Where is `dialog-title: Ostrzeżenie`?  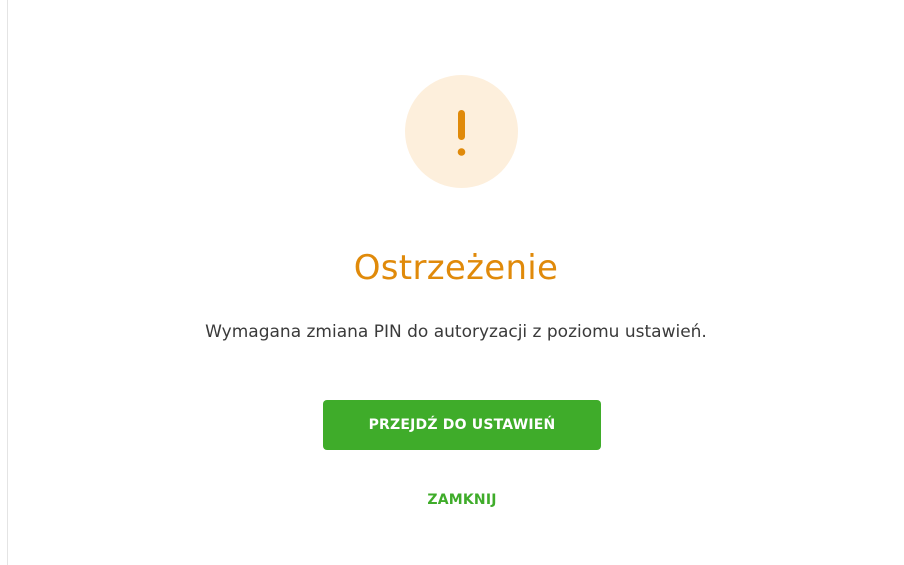 dialog-title: Ostrzeżenie is located at coordinates (456, 268).